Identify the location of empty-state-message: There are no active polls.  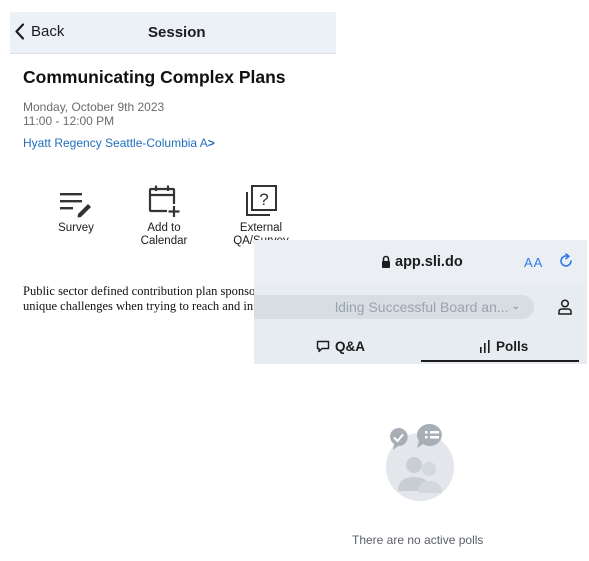
(418, 540).